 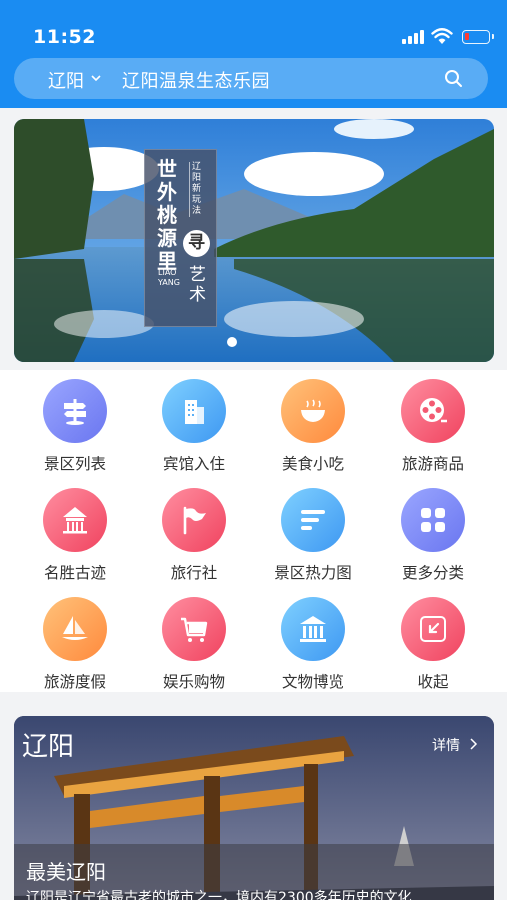 I want to click on museum-icon, so click(x=313, y=629).